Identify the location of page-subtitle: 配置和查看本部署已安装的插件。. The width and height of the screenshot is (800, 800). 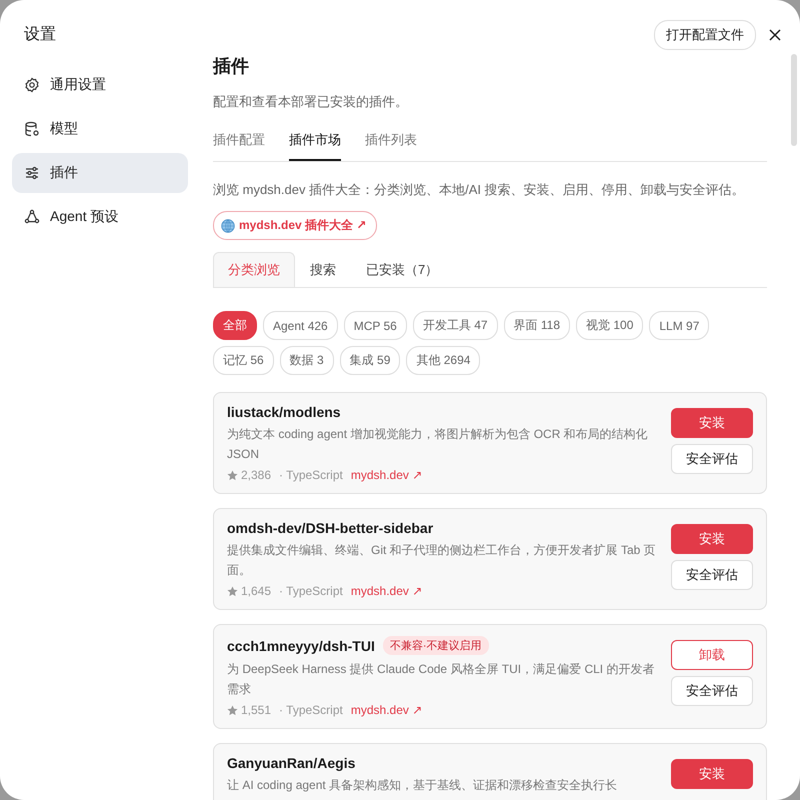
(311, 102).